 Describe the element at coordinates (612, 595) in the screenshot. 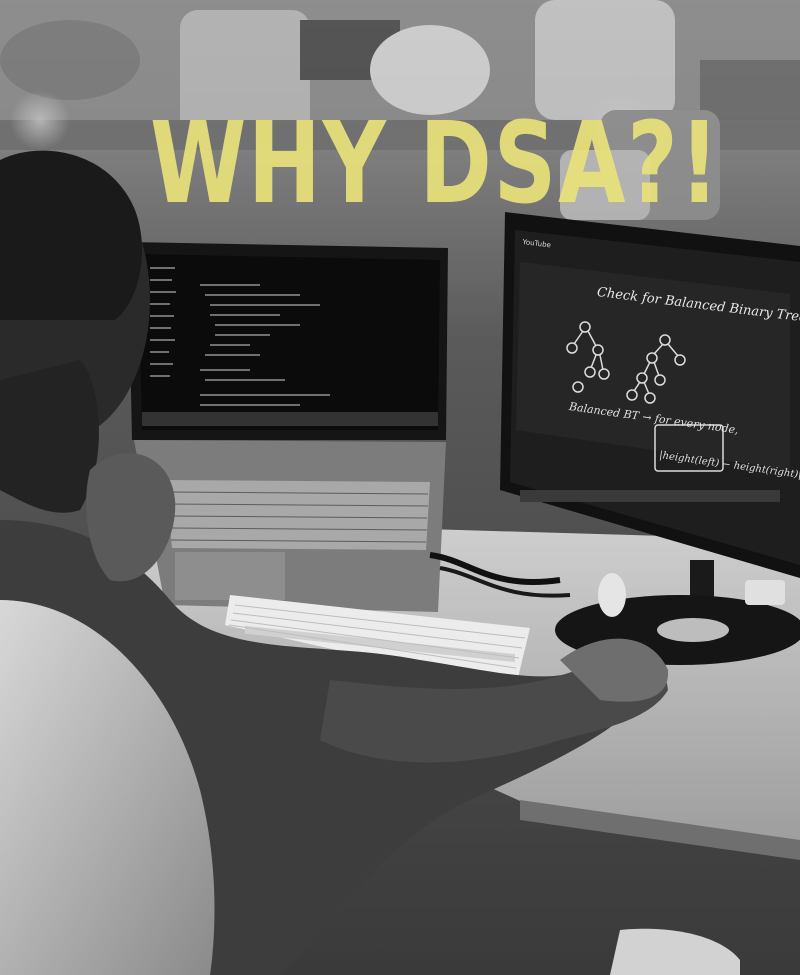

I see `figurine` at that location.